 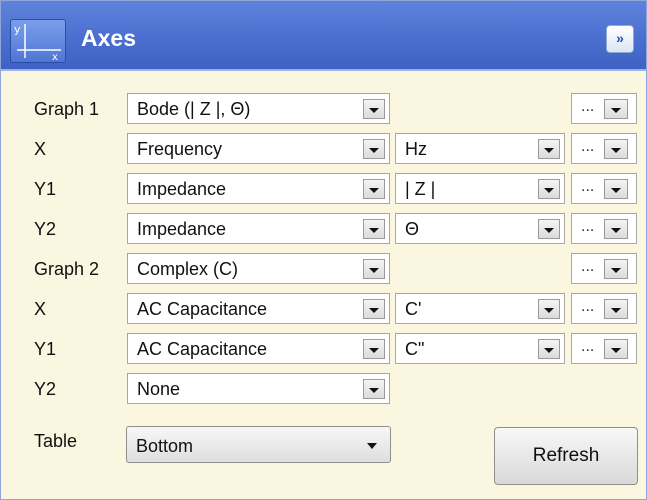 What do you see at coordinates (415, 349) in the screenshot?
I see `graph-2-y1-unit-value: C"` at bounding box center [415, 349].